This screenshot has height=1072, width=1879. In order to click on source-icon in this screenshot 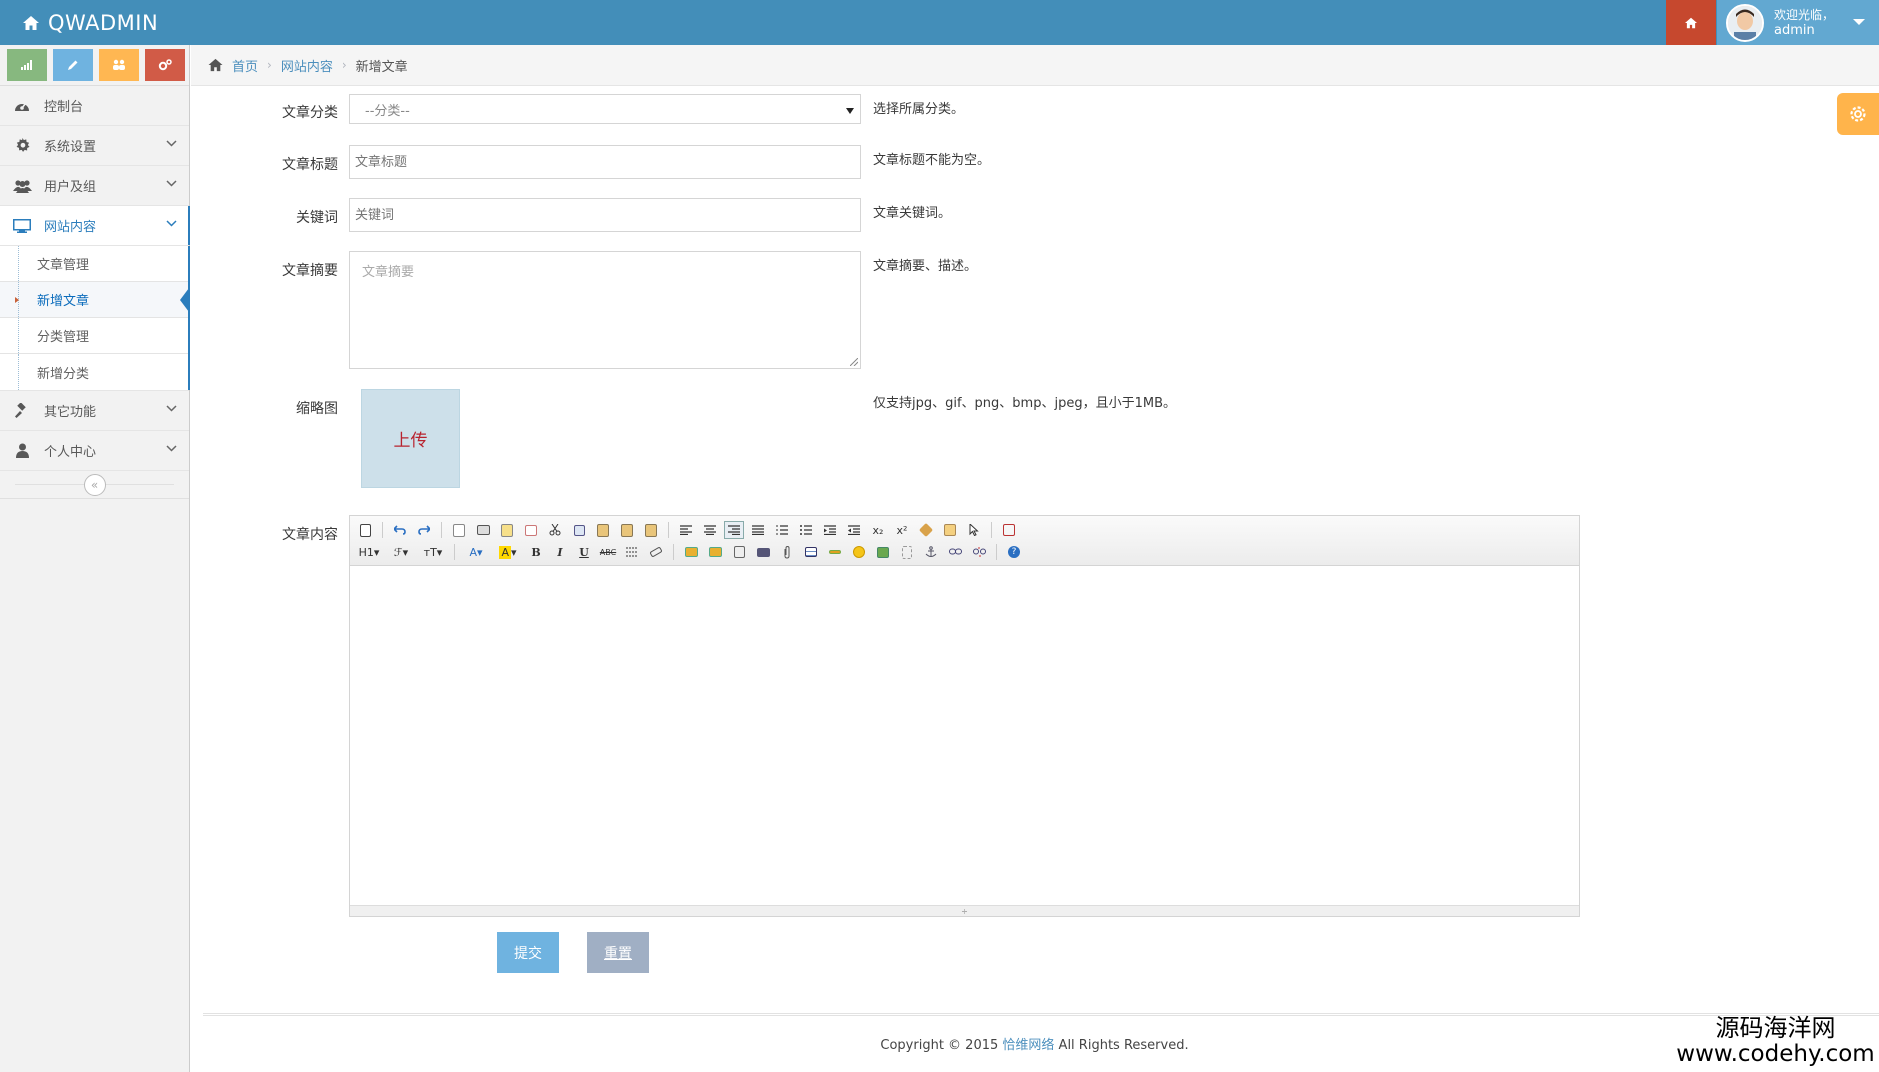, I will do `click(365, 530)`.